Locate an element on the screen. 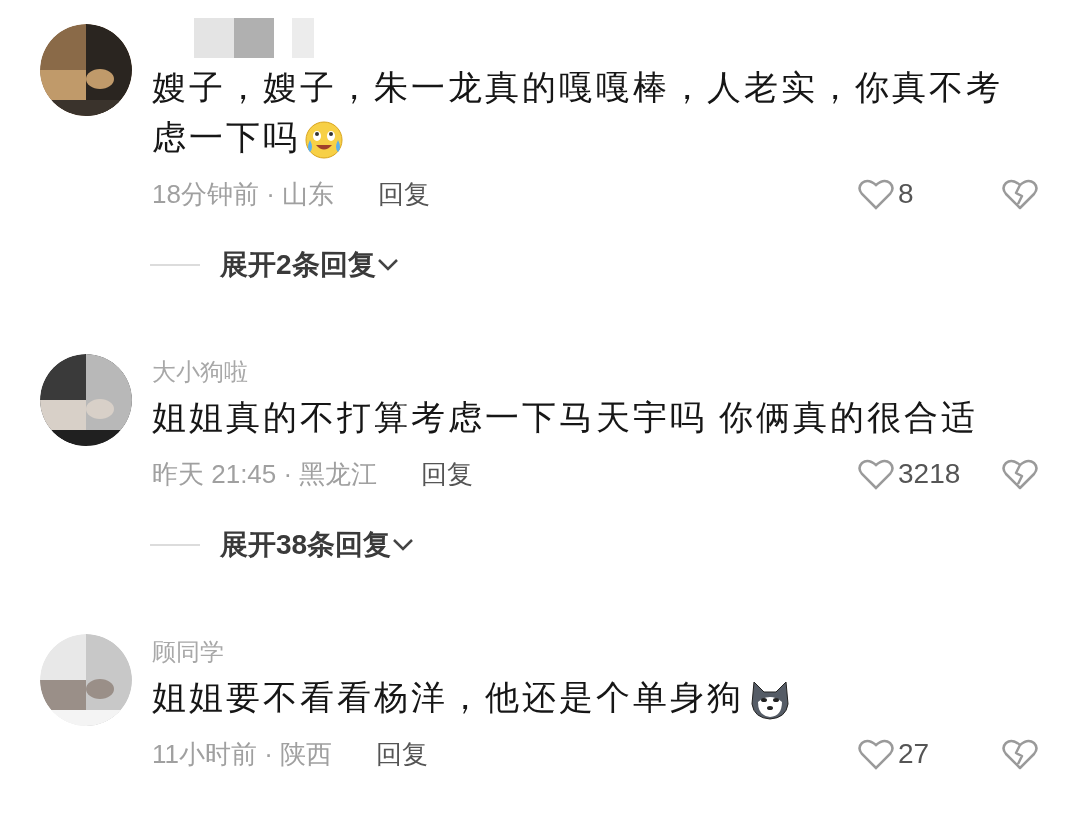  like-count: 27 is located at coordinates (914, 754).